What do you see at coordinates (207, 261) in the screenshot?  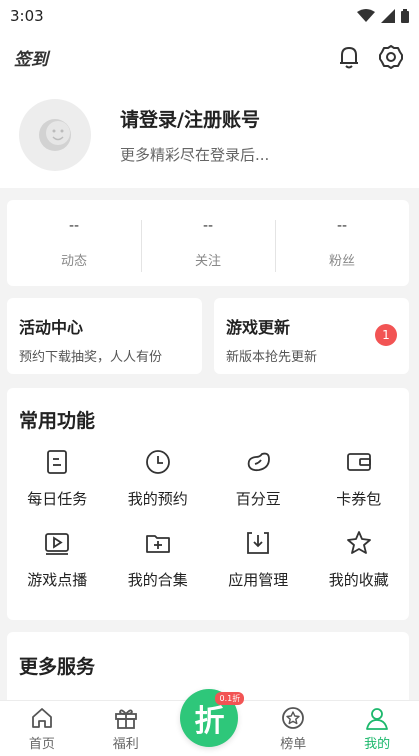 I see `stat-label: 关注` at bounding box center [207, 261].